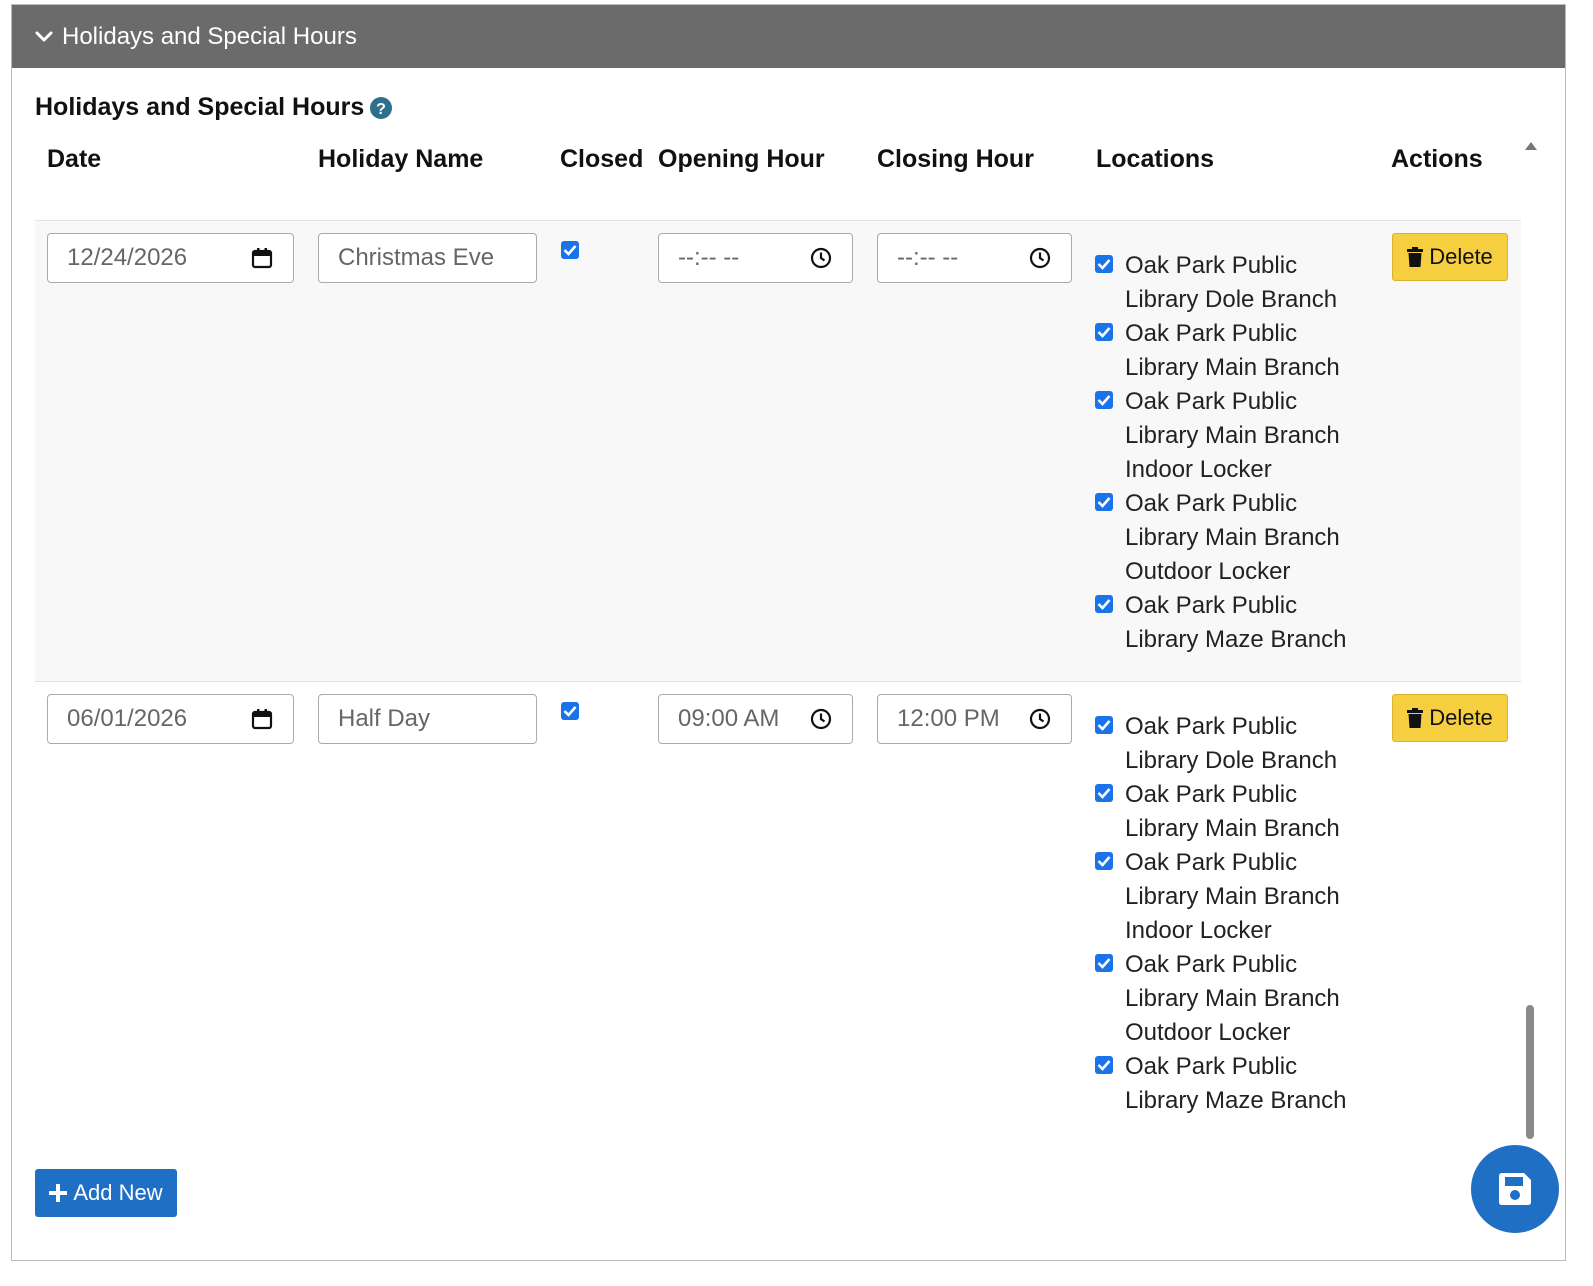  Describe the element at coordinates (200, 107) in the screenshot. I see `section-title: Holidays and Special Hours` at that location.